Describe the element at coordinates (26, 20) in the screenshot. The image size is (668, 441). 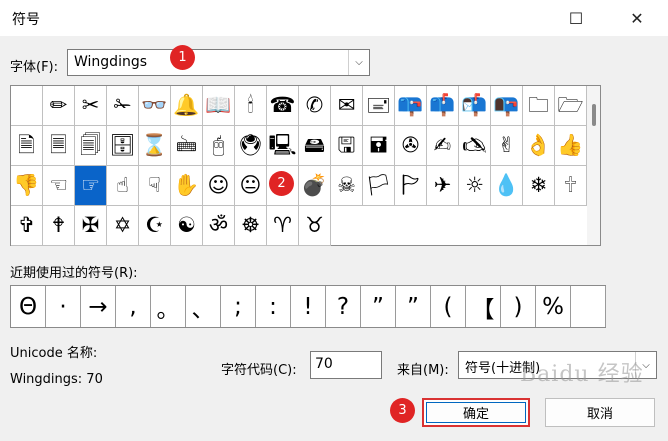
I see `window-title: 符号` at that location.